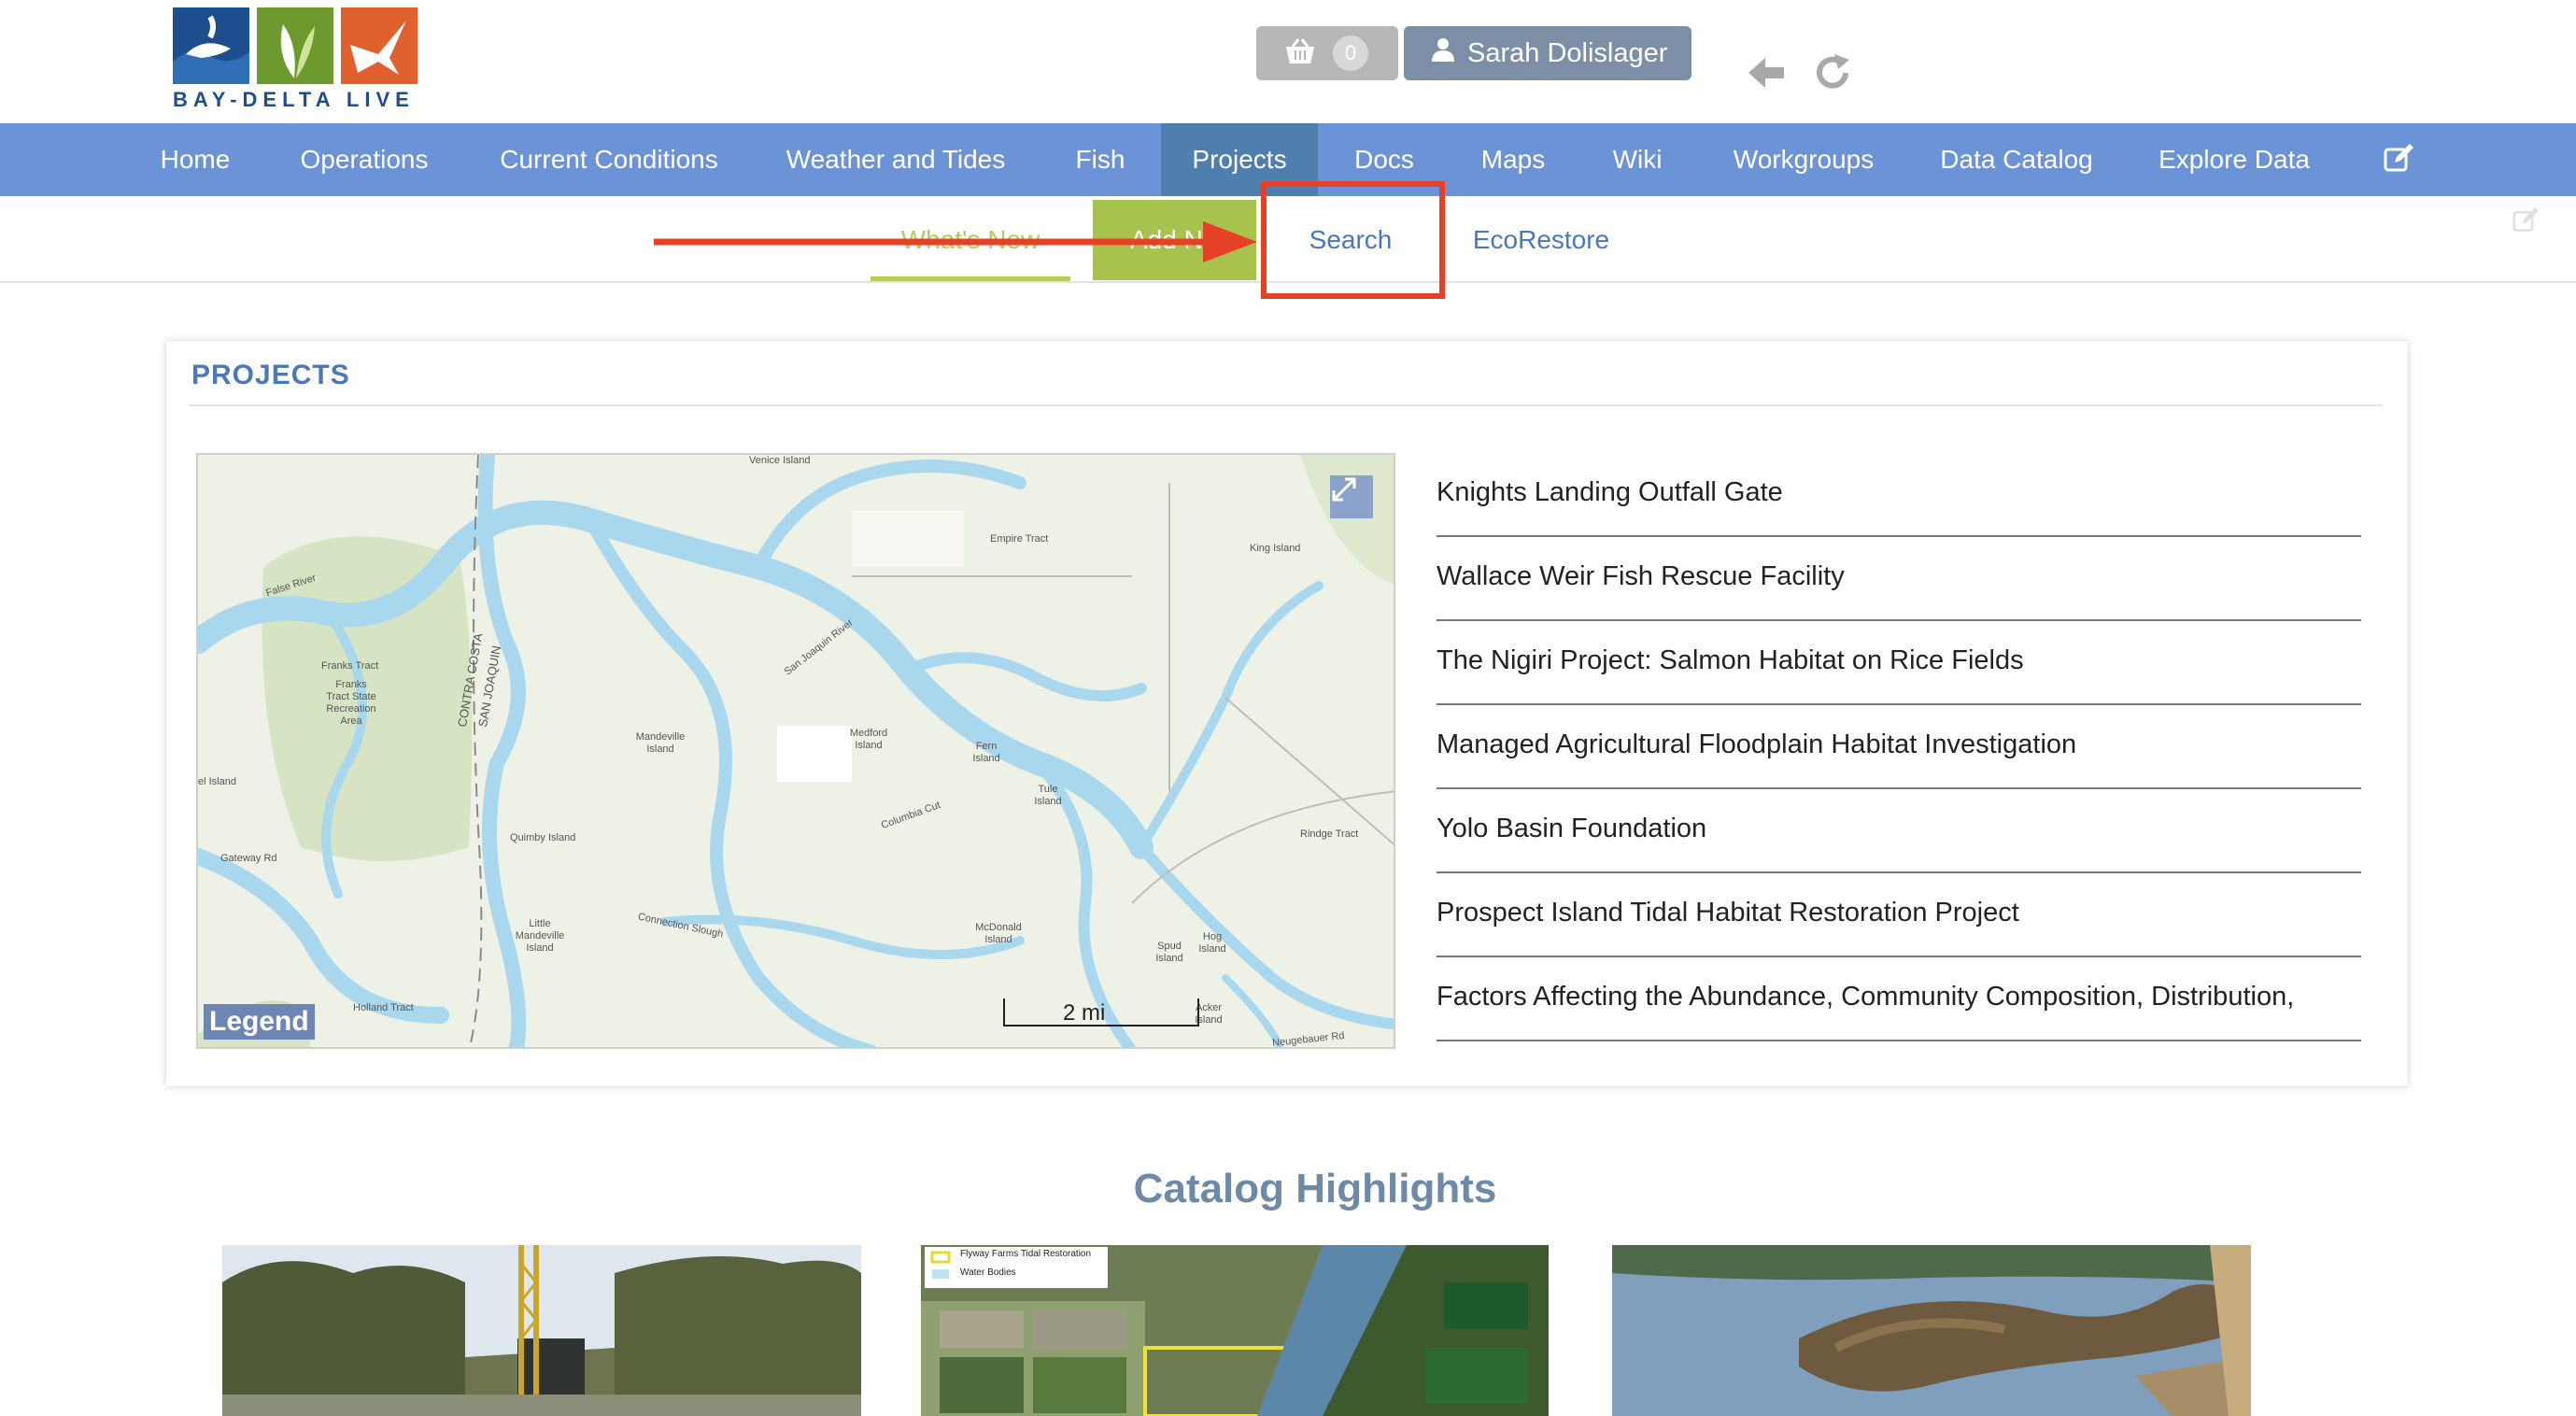 This screenshot has width=2576, height=1416. What do you see at coordinates (1275, 548) in the screenshot?
I see `map-label: King Island` at bounding box center [1275, 548].